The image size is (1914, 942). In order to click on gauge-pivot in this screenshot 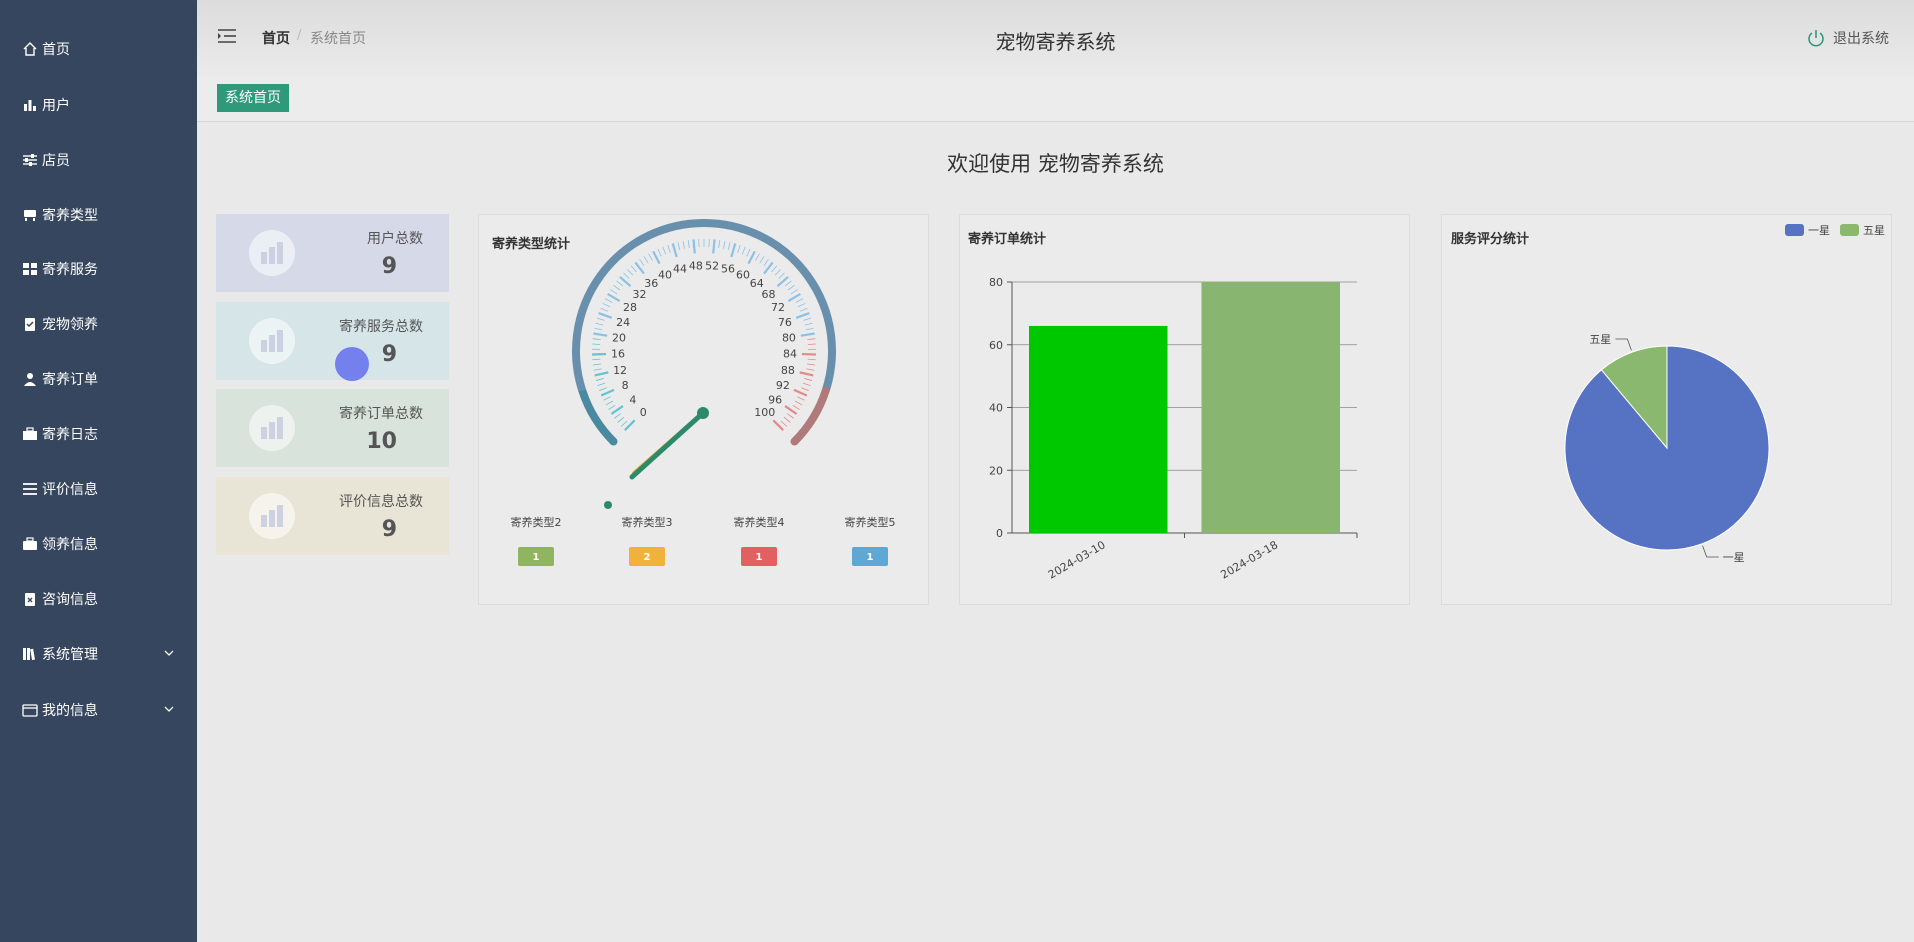, I will do `click(703, 413)`.